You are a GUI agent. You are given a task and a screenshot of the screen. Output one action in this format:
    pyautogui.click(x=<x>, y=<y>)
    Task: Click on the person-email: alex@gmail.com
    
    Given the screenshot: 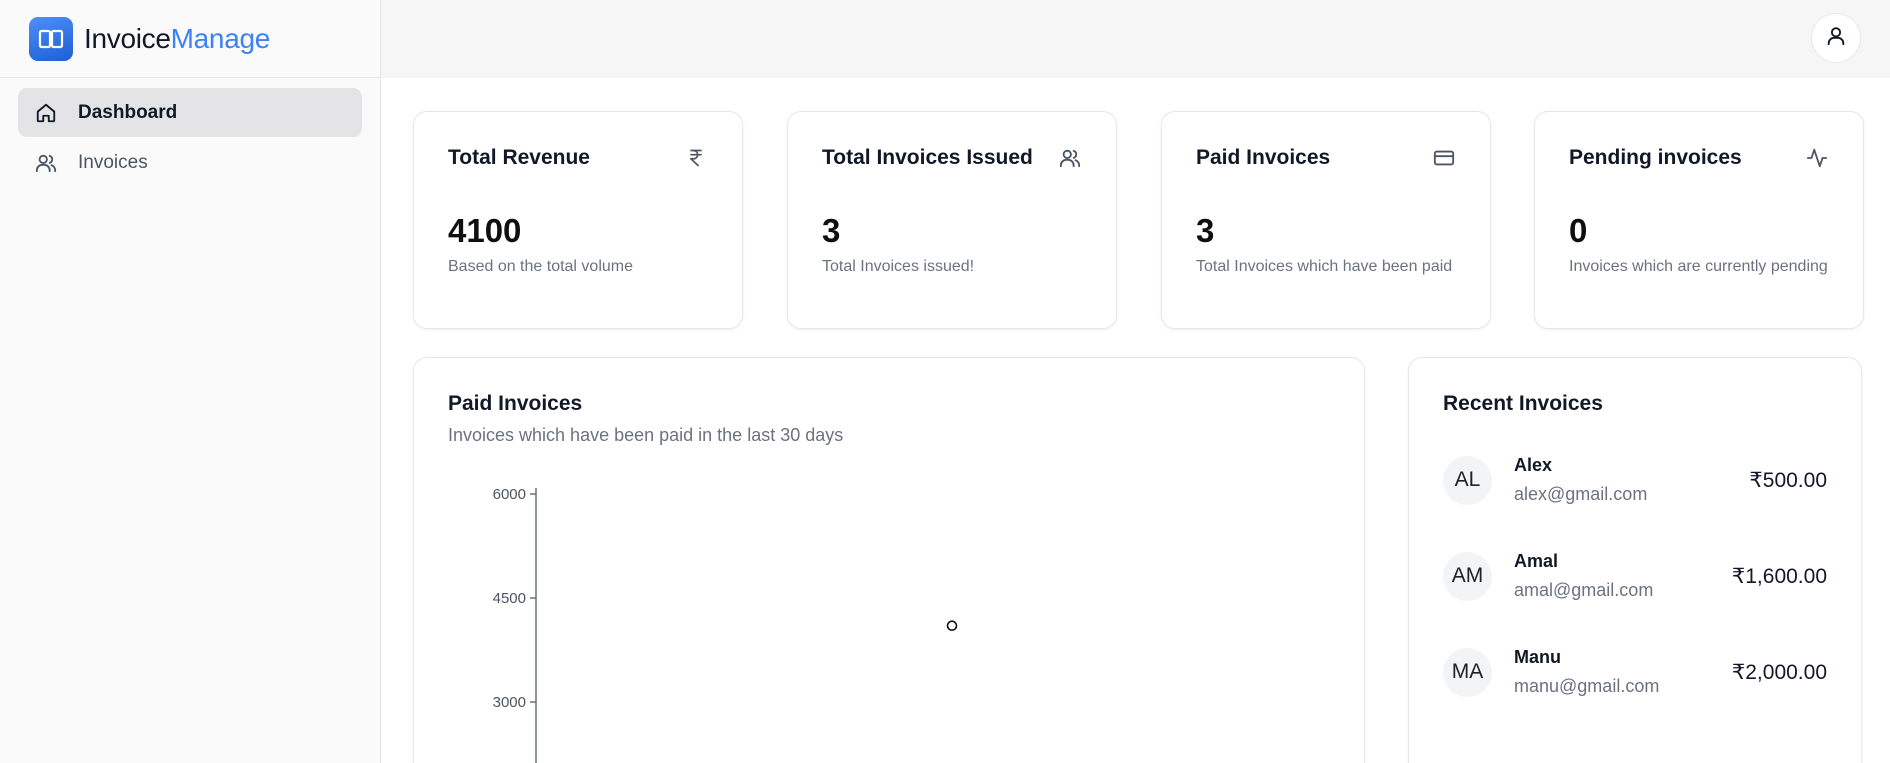 What is the action you would take?
    pyautogui.click(x=1581, y=494)
    